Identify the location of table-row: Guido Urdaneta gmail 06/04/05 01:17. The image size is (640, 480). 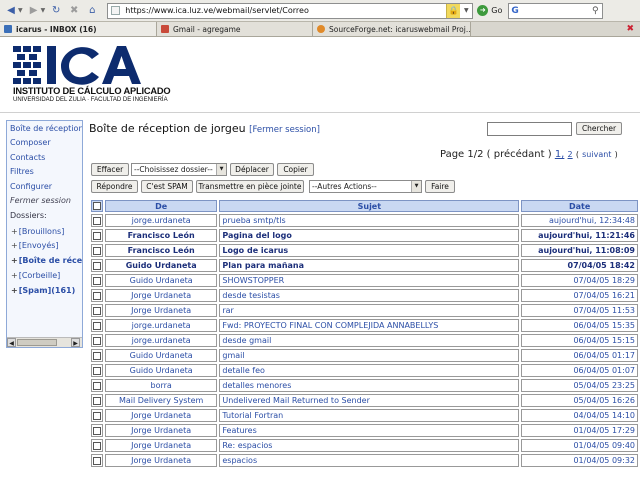
(364, 355).